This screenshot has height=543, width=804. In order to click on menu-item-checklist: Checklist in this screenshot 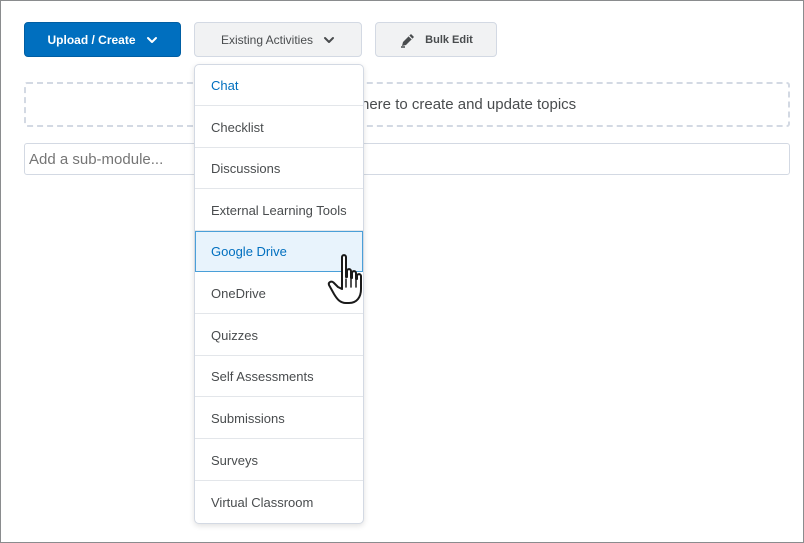, I will do `click(279, 127)`.